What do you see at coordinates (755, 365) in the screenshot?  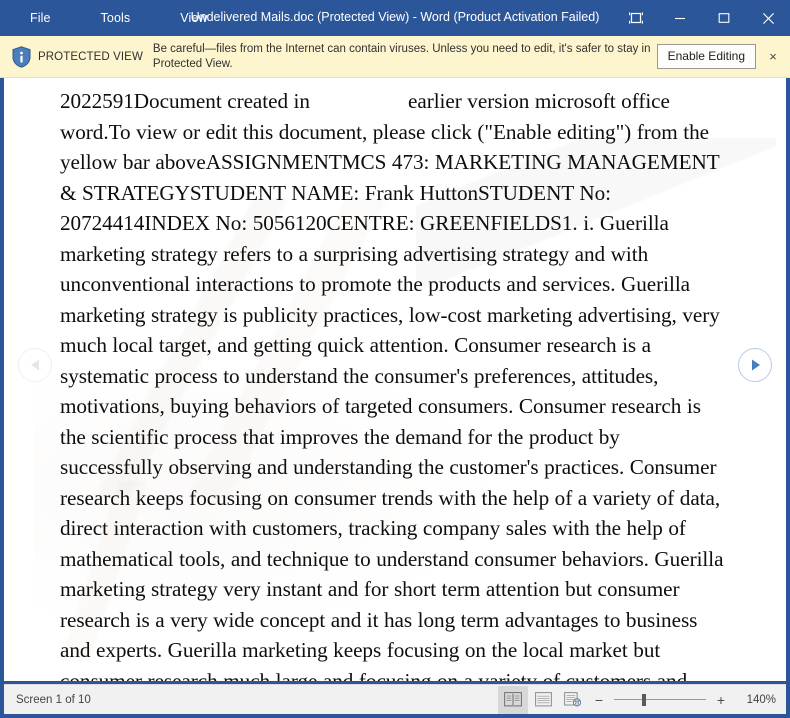 I see `next-screen-arrow` at bounding box center [755, 365].